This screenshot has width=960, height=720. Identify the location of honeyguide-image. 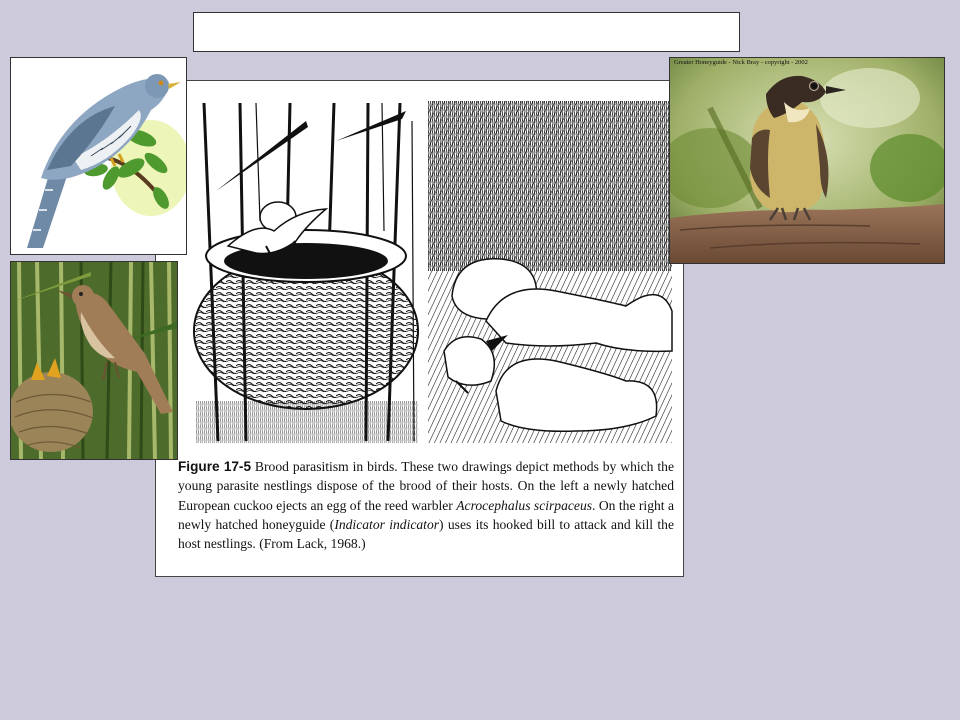
(807, 160).